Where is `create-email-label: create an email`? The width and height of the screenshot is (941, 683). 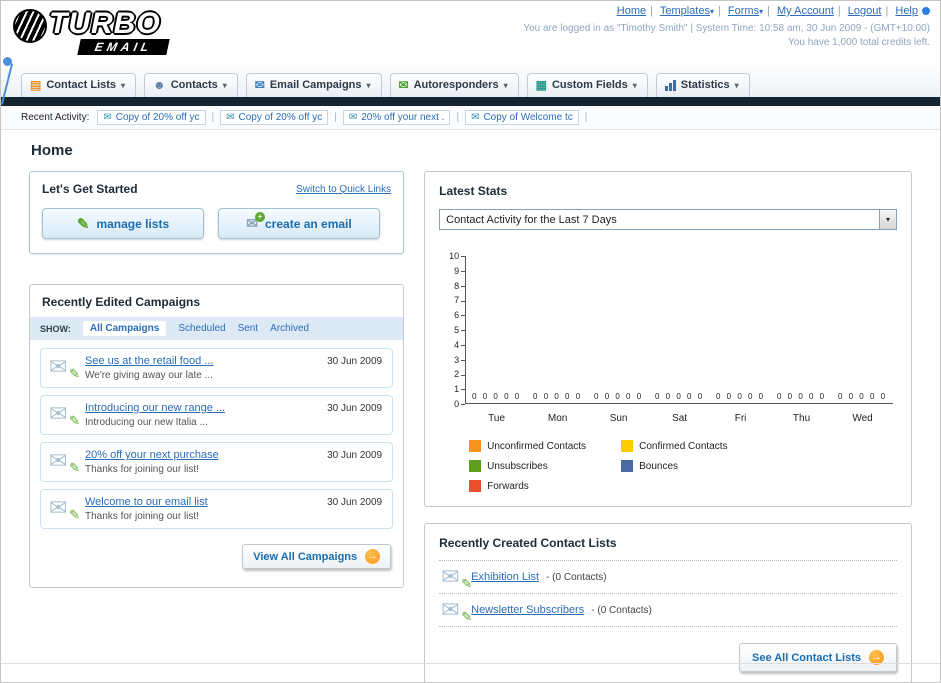 create-email-label: create an email is located at coordinates (308, 223).